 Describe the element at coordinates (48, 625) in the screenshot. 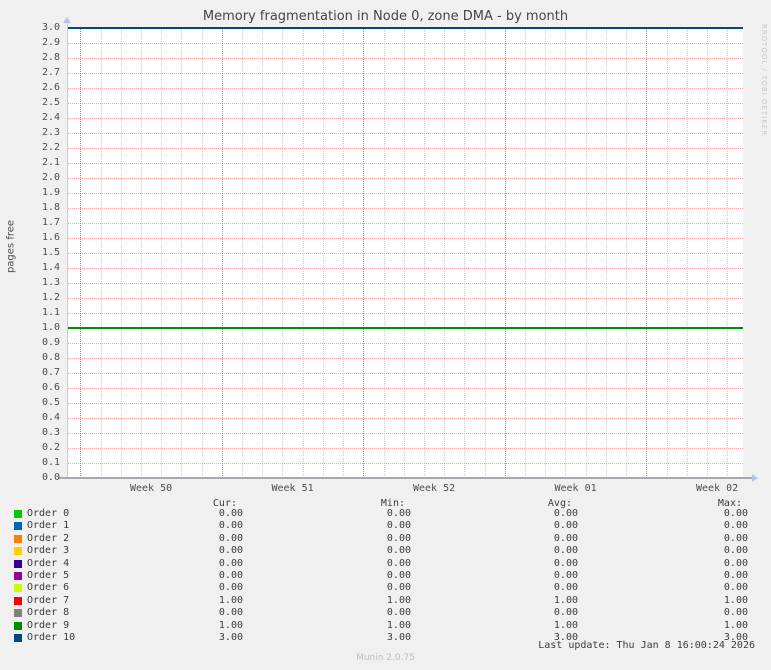

I see `legend-series-name: Order 9` at that location.